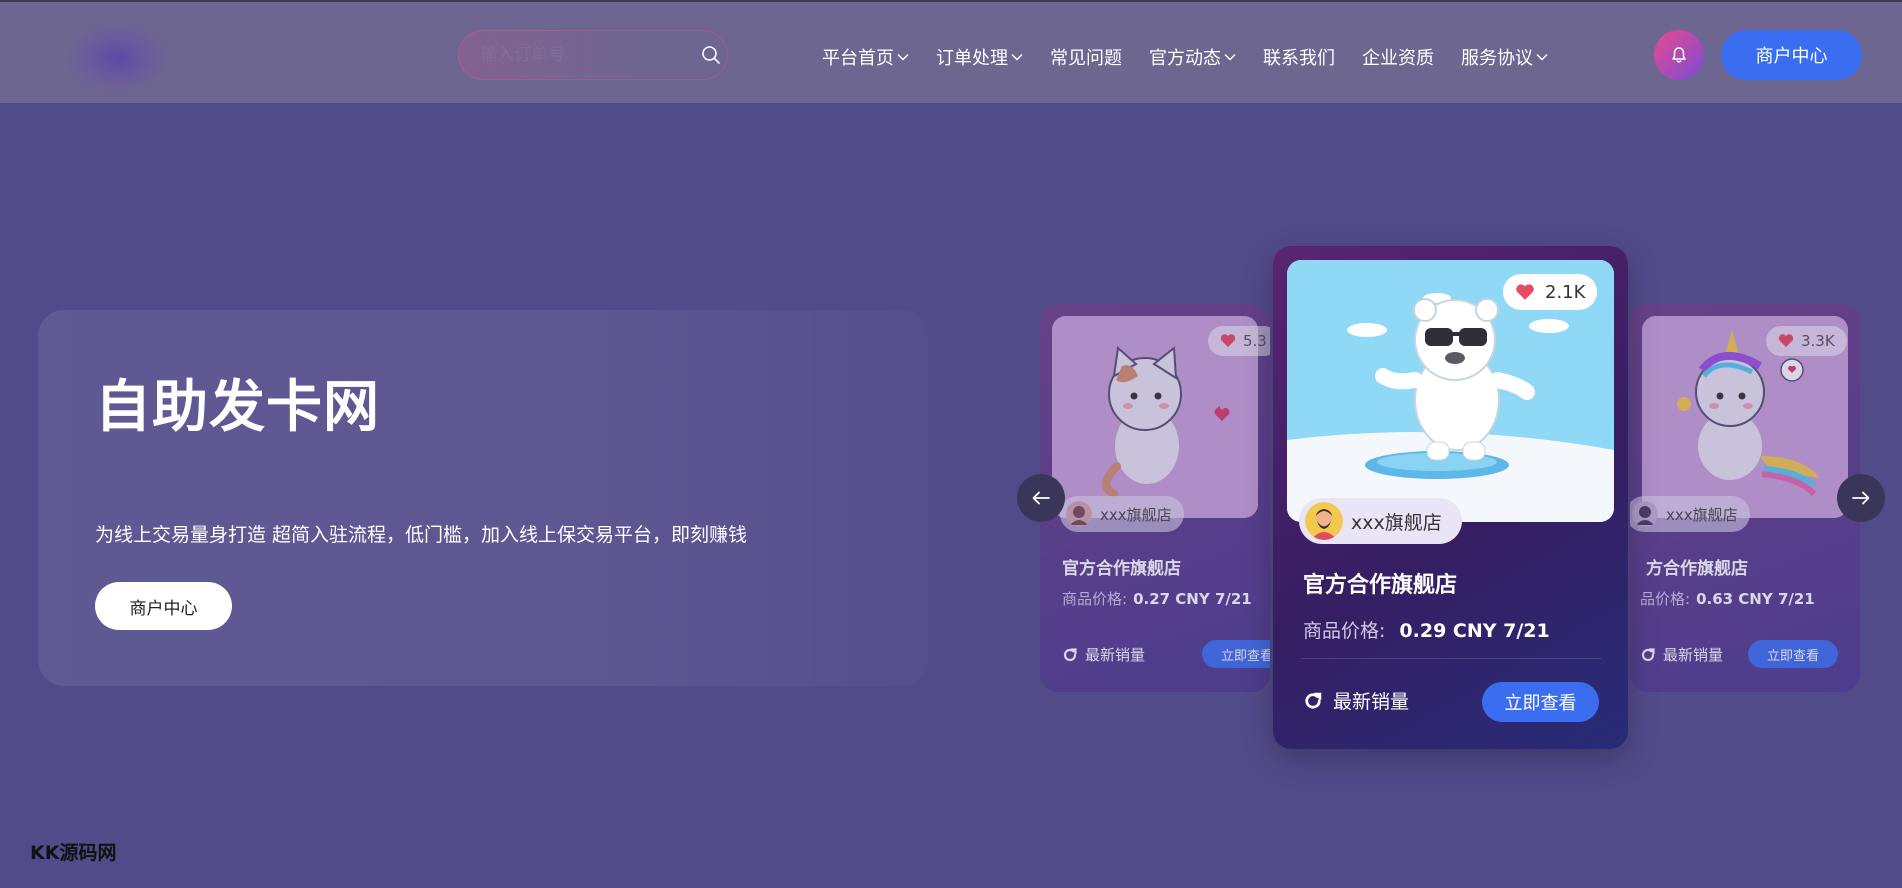 The image size is (1902, 888). I want to click on order-search-box, so click(593, 55).